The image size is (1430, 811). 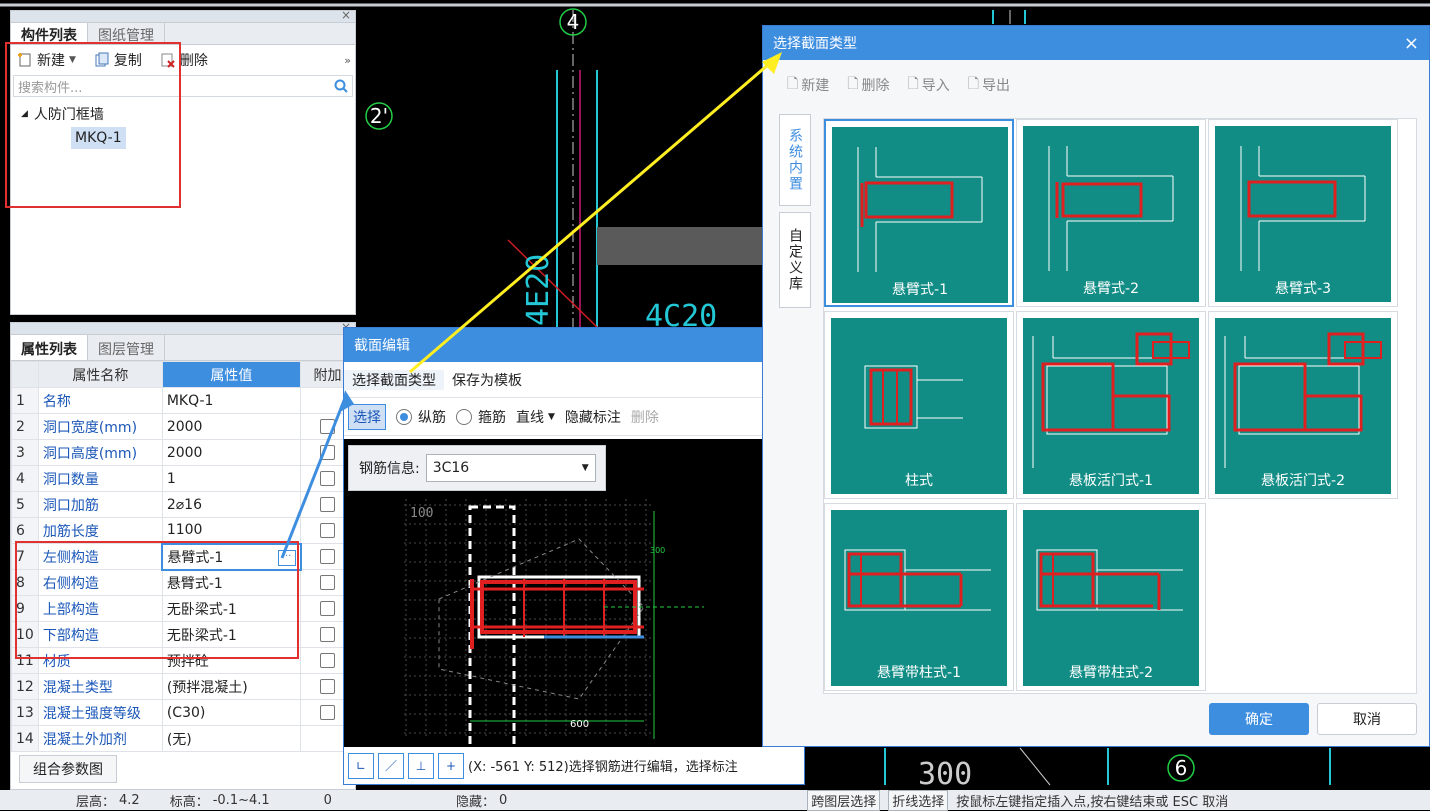 I want to click on cancel-button: 取消, so click(x=1367, y=719).